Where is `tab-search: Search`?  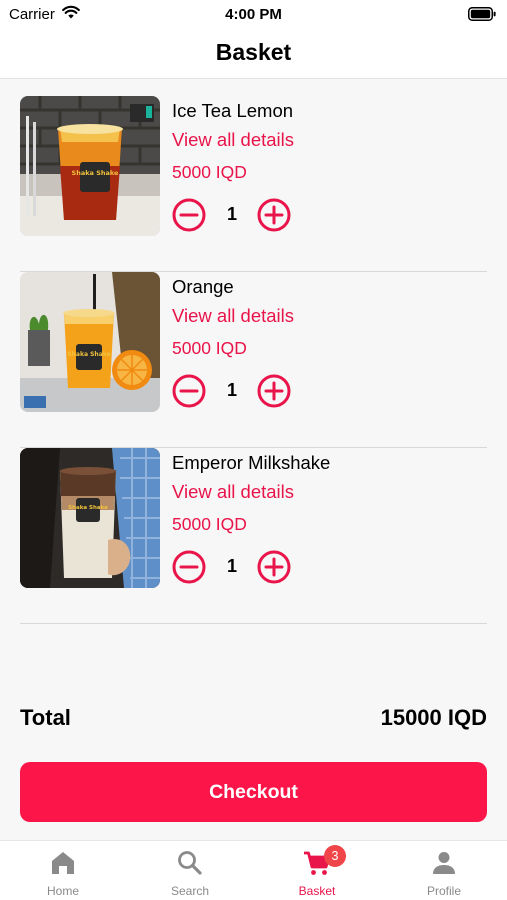
tab-search: Search is located at coordinates (190, 870).